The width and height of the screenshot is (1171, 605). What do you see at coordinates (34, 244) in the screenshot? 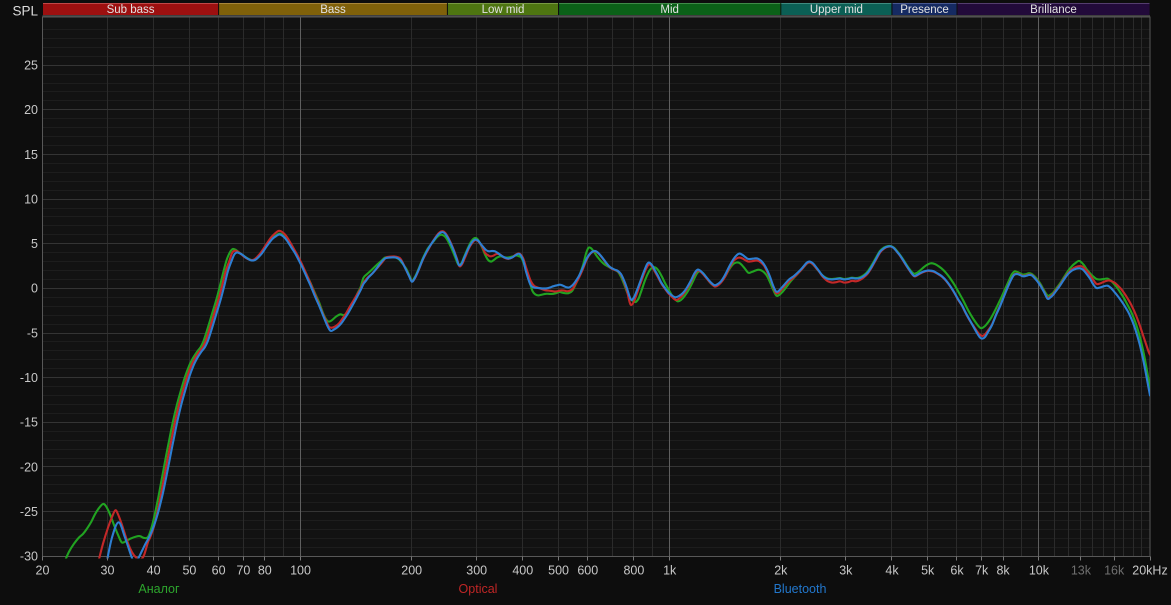
I see `svg-text: 5` at bounding box center [34, 244].